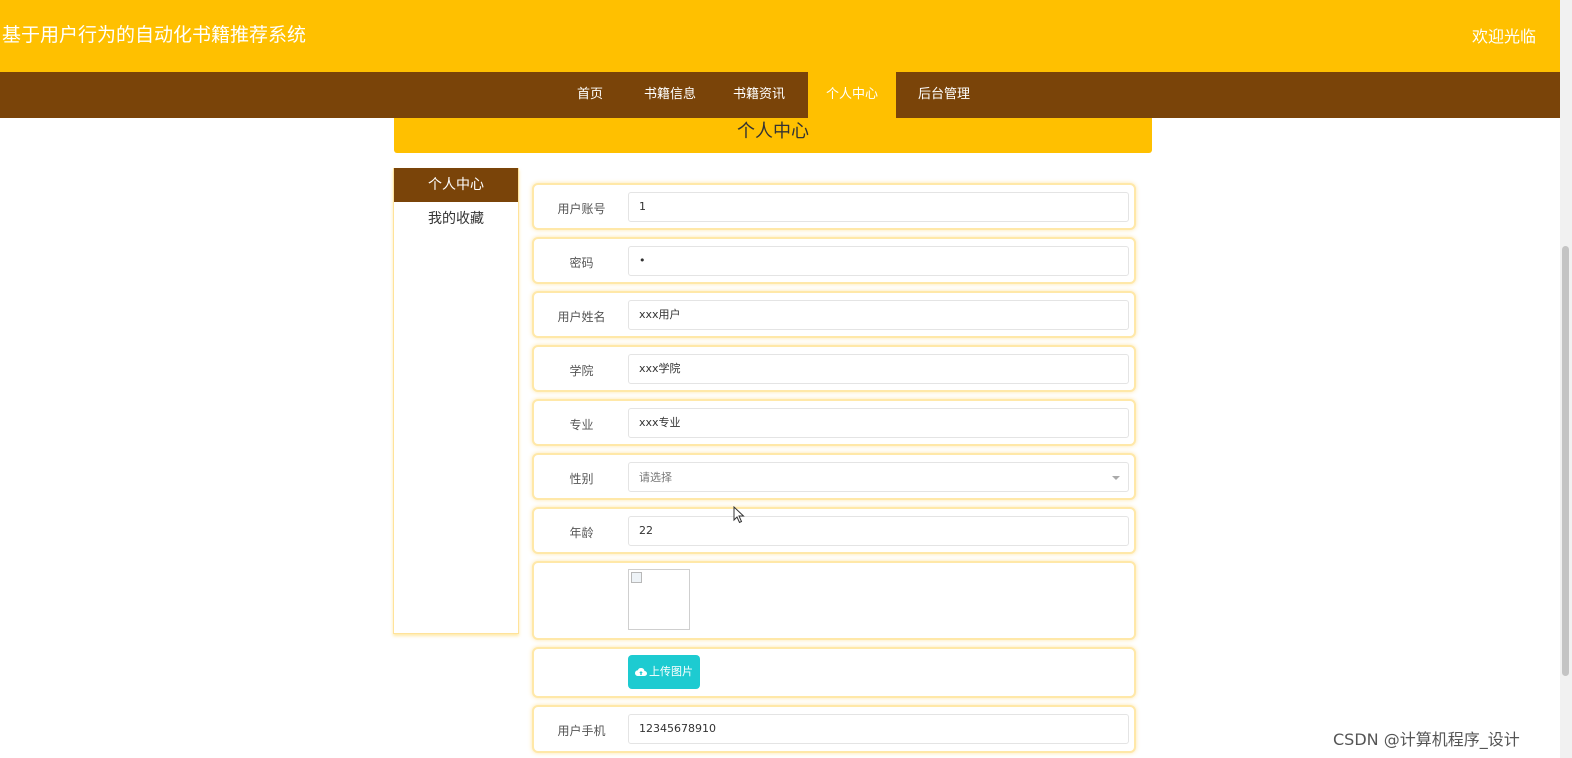 This screenshot has width=1572, height=758. I want to click on phone-label: 用户手机, so click(581, 731).